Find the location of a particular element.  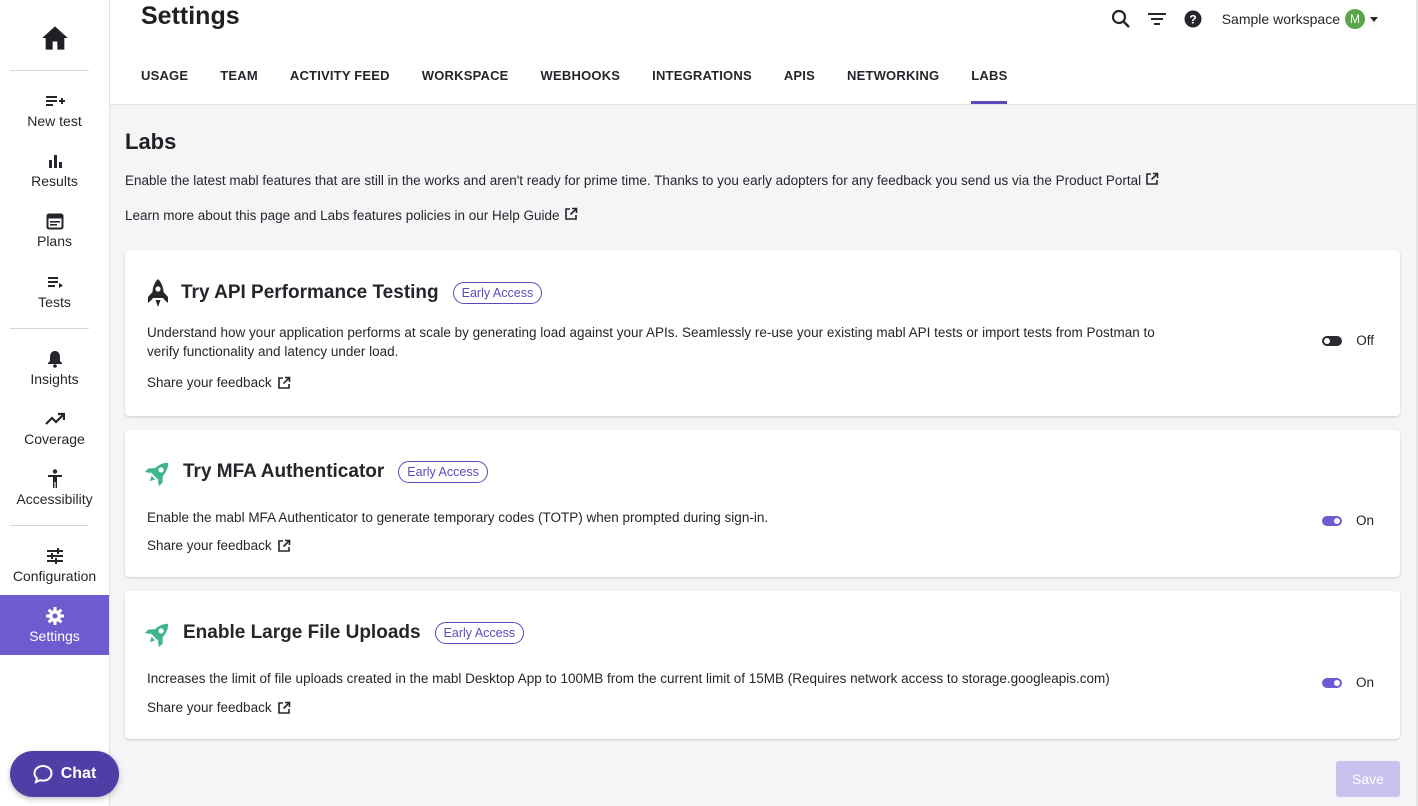

chevron-down-icon is located at coordinates (1374, 19).